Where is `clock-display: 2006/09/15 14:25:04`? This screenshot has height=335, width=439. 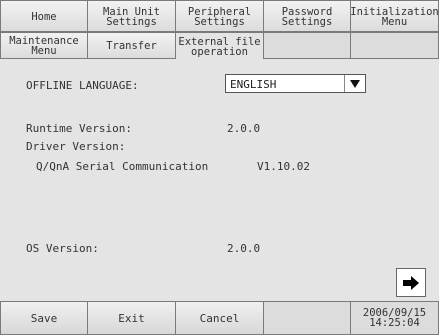 clock-display: 2006/09/15 14:25:04 is located at coordinates (395, 318).